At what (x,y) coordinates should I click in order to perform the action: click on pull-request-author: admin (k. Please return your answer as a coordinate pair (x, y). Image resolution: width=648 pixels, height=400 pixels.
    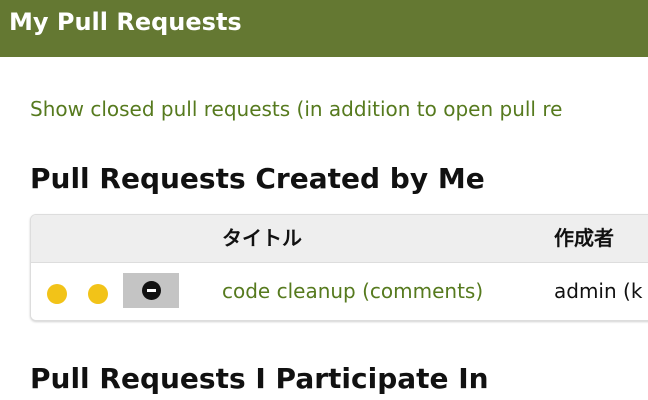
    Looking at the image, I should click on (598, 291).